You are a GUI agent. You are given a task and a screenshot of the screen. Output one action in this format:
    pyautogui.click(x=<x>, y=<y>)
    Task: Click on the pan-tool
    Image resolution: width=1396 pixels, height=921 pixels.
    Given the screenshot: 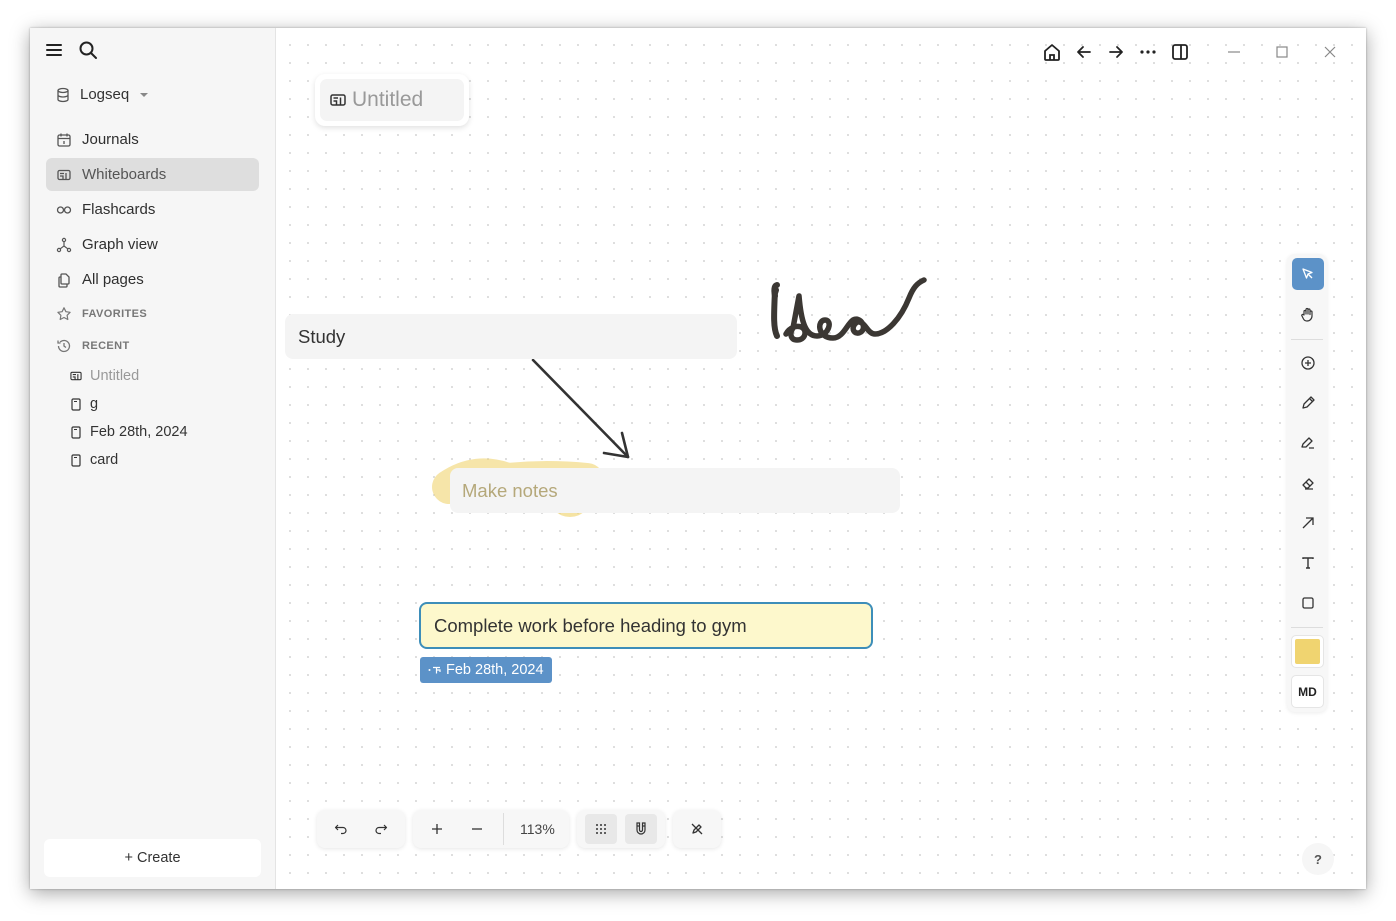 What is the action you would take?
    pyautogui.click(x=1308, y=314)
    